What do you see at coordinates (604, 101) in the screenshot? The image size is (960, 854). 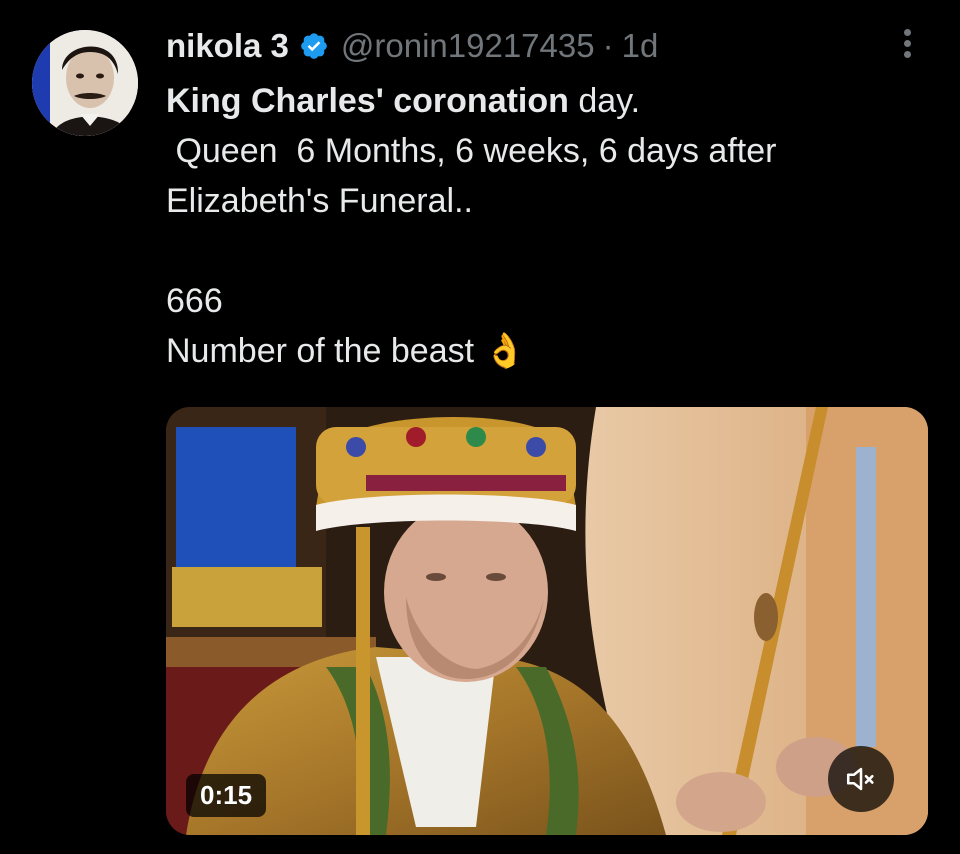 I see `tweet-line-1-rest: day.` at bounding box center [604, 101].